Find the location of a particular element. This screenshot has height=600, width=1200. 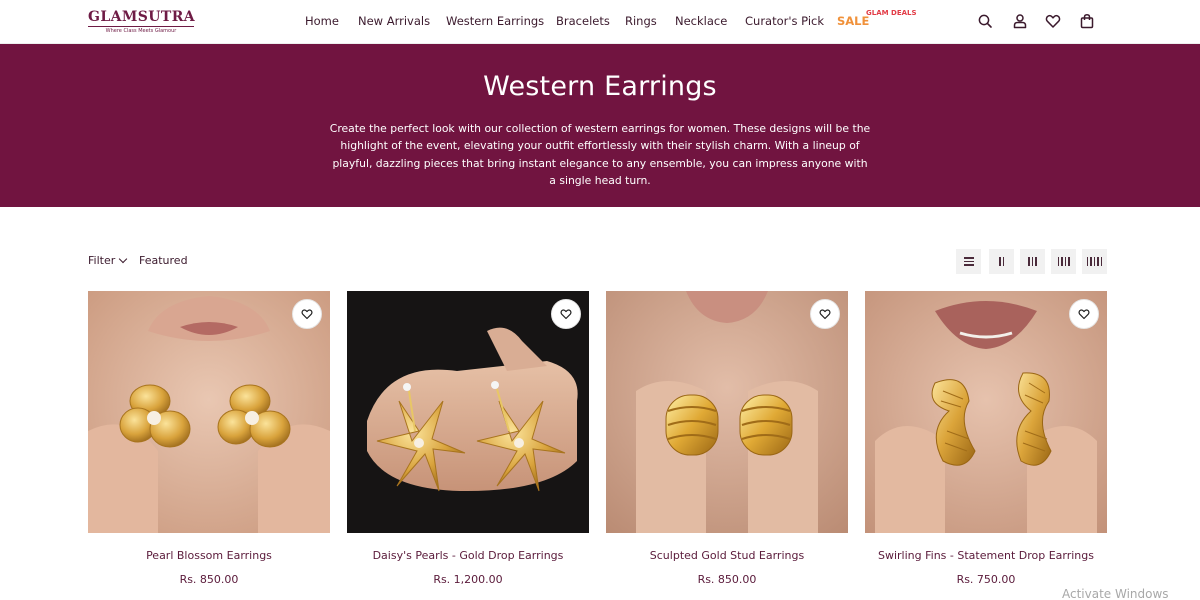

filter-button: Filter is located at coordinates (108, 260).